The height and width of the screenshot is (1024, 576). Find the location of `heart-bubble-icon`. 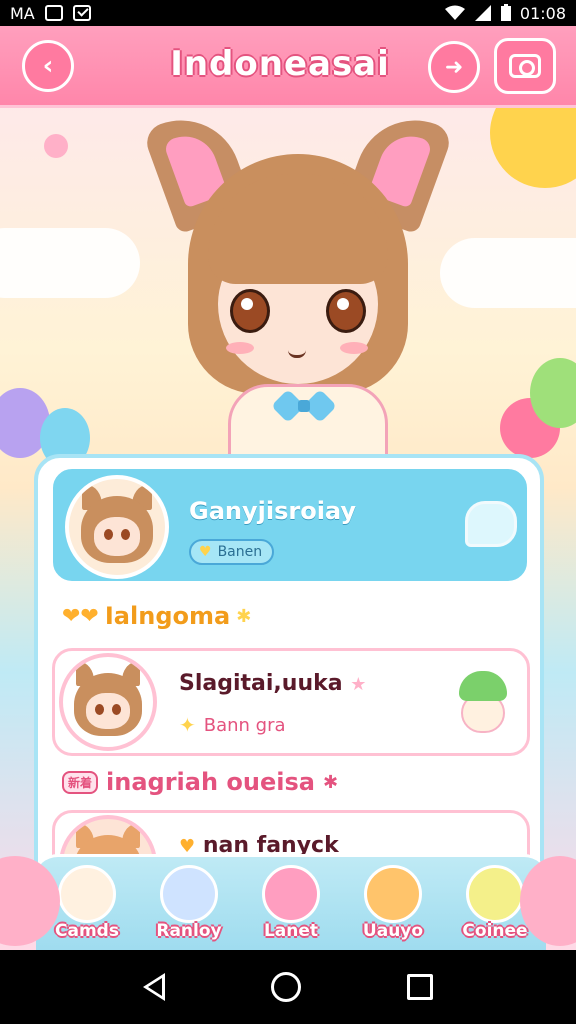

heart-bubble-icon is located at coordinates (291, 894).